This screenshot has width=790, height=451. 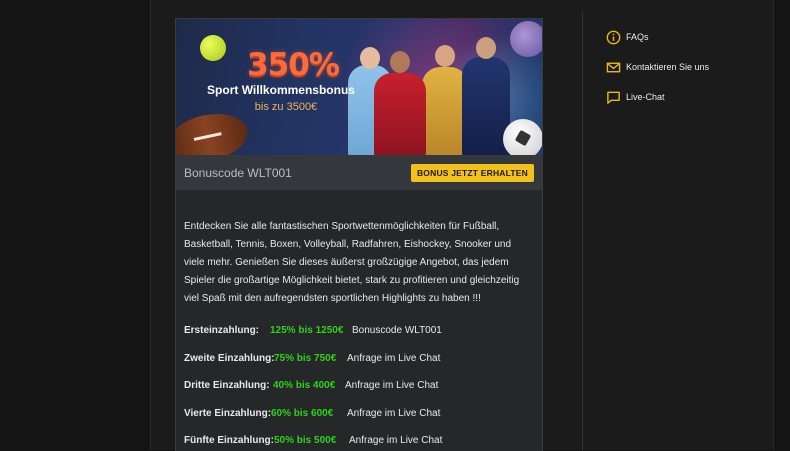 What do you see at coordinates (227, 386) in the screenshot?
I see `deposit-label: Dritte Einzahlung:` at bounding box center [227, 386].